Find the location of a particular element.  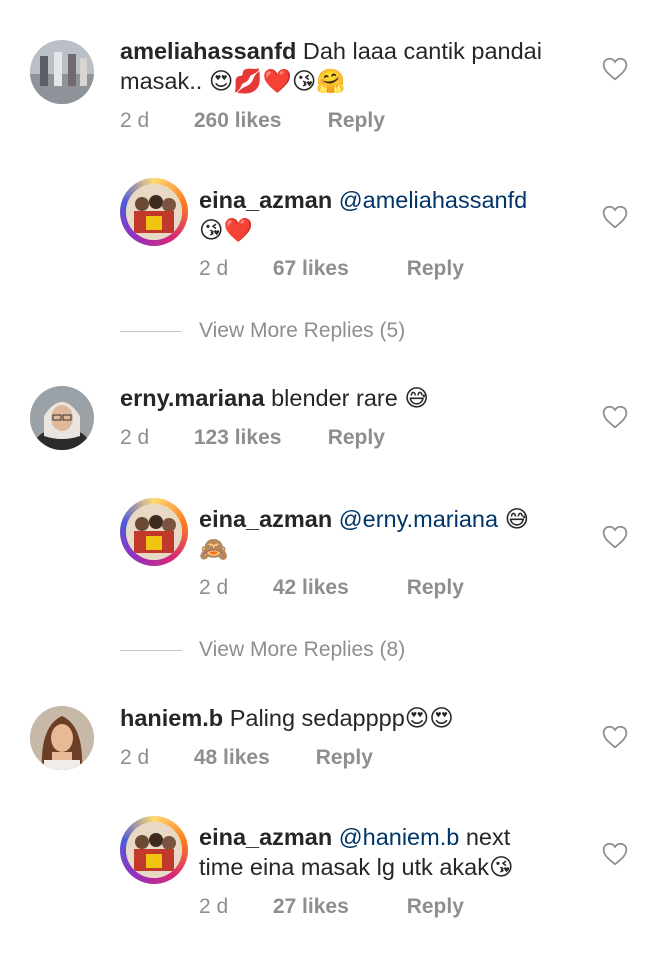

view-more-replies: View More Replies (8) is located at coordinates (262, 650).